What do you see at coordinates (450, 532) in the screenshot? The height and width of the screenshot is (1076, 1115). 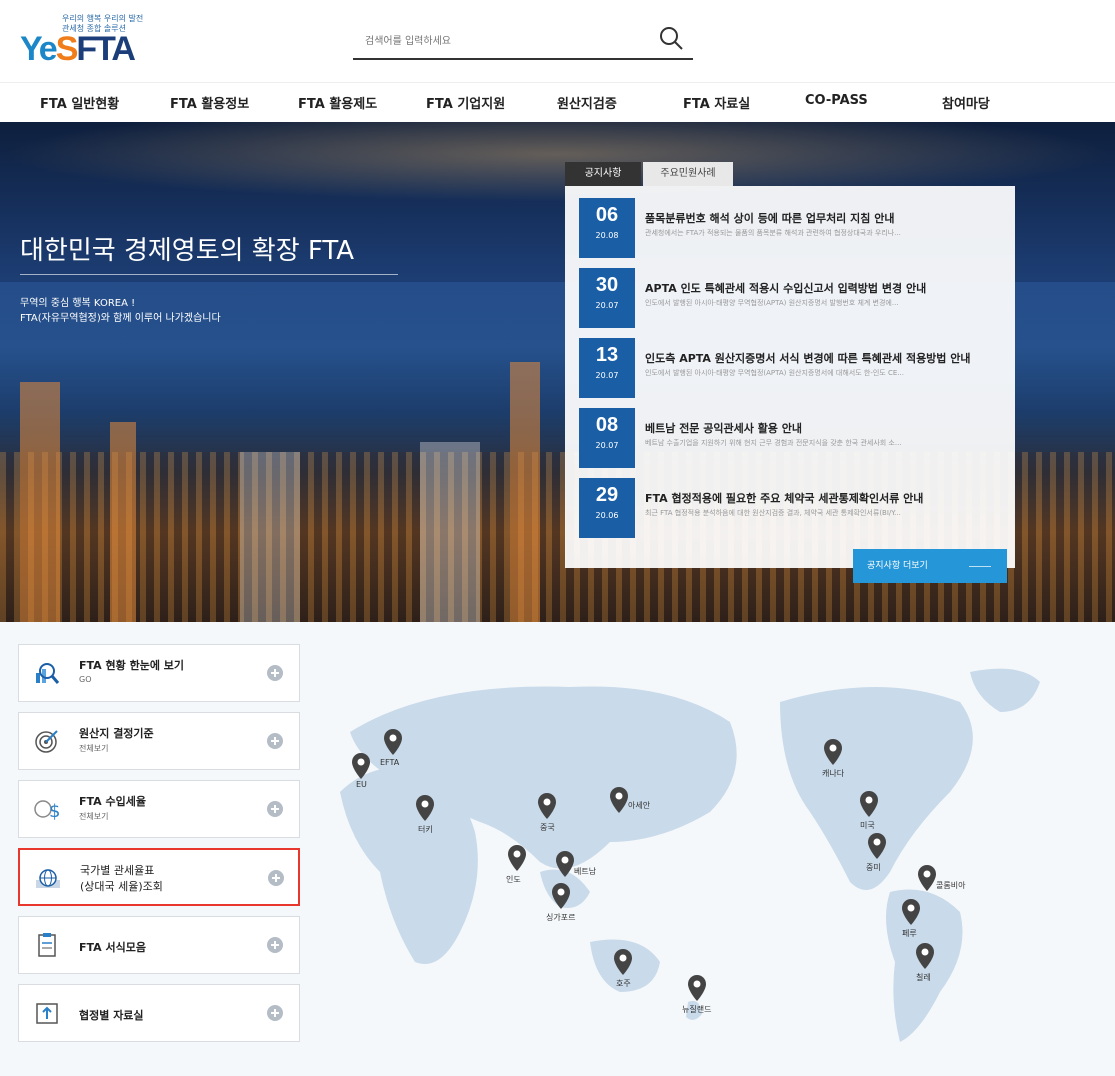 I see `ship-image` at bounding box center [450, 532].